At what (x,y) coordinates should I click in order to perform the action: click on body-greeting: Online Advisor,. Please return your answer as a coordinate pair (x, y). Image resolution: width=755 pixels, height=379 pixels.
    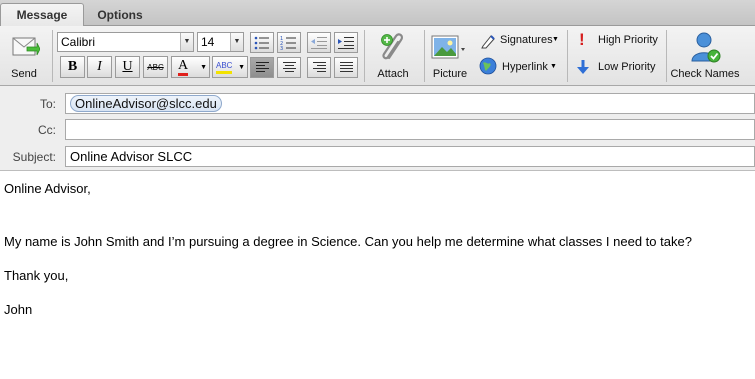
    Looking at the image, I should click on (47, 188).